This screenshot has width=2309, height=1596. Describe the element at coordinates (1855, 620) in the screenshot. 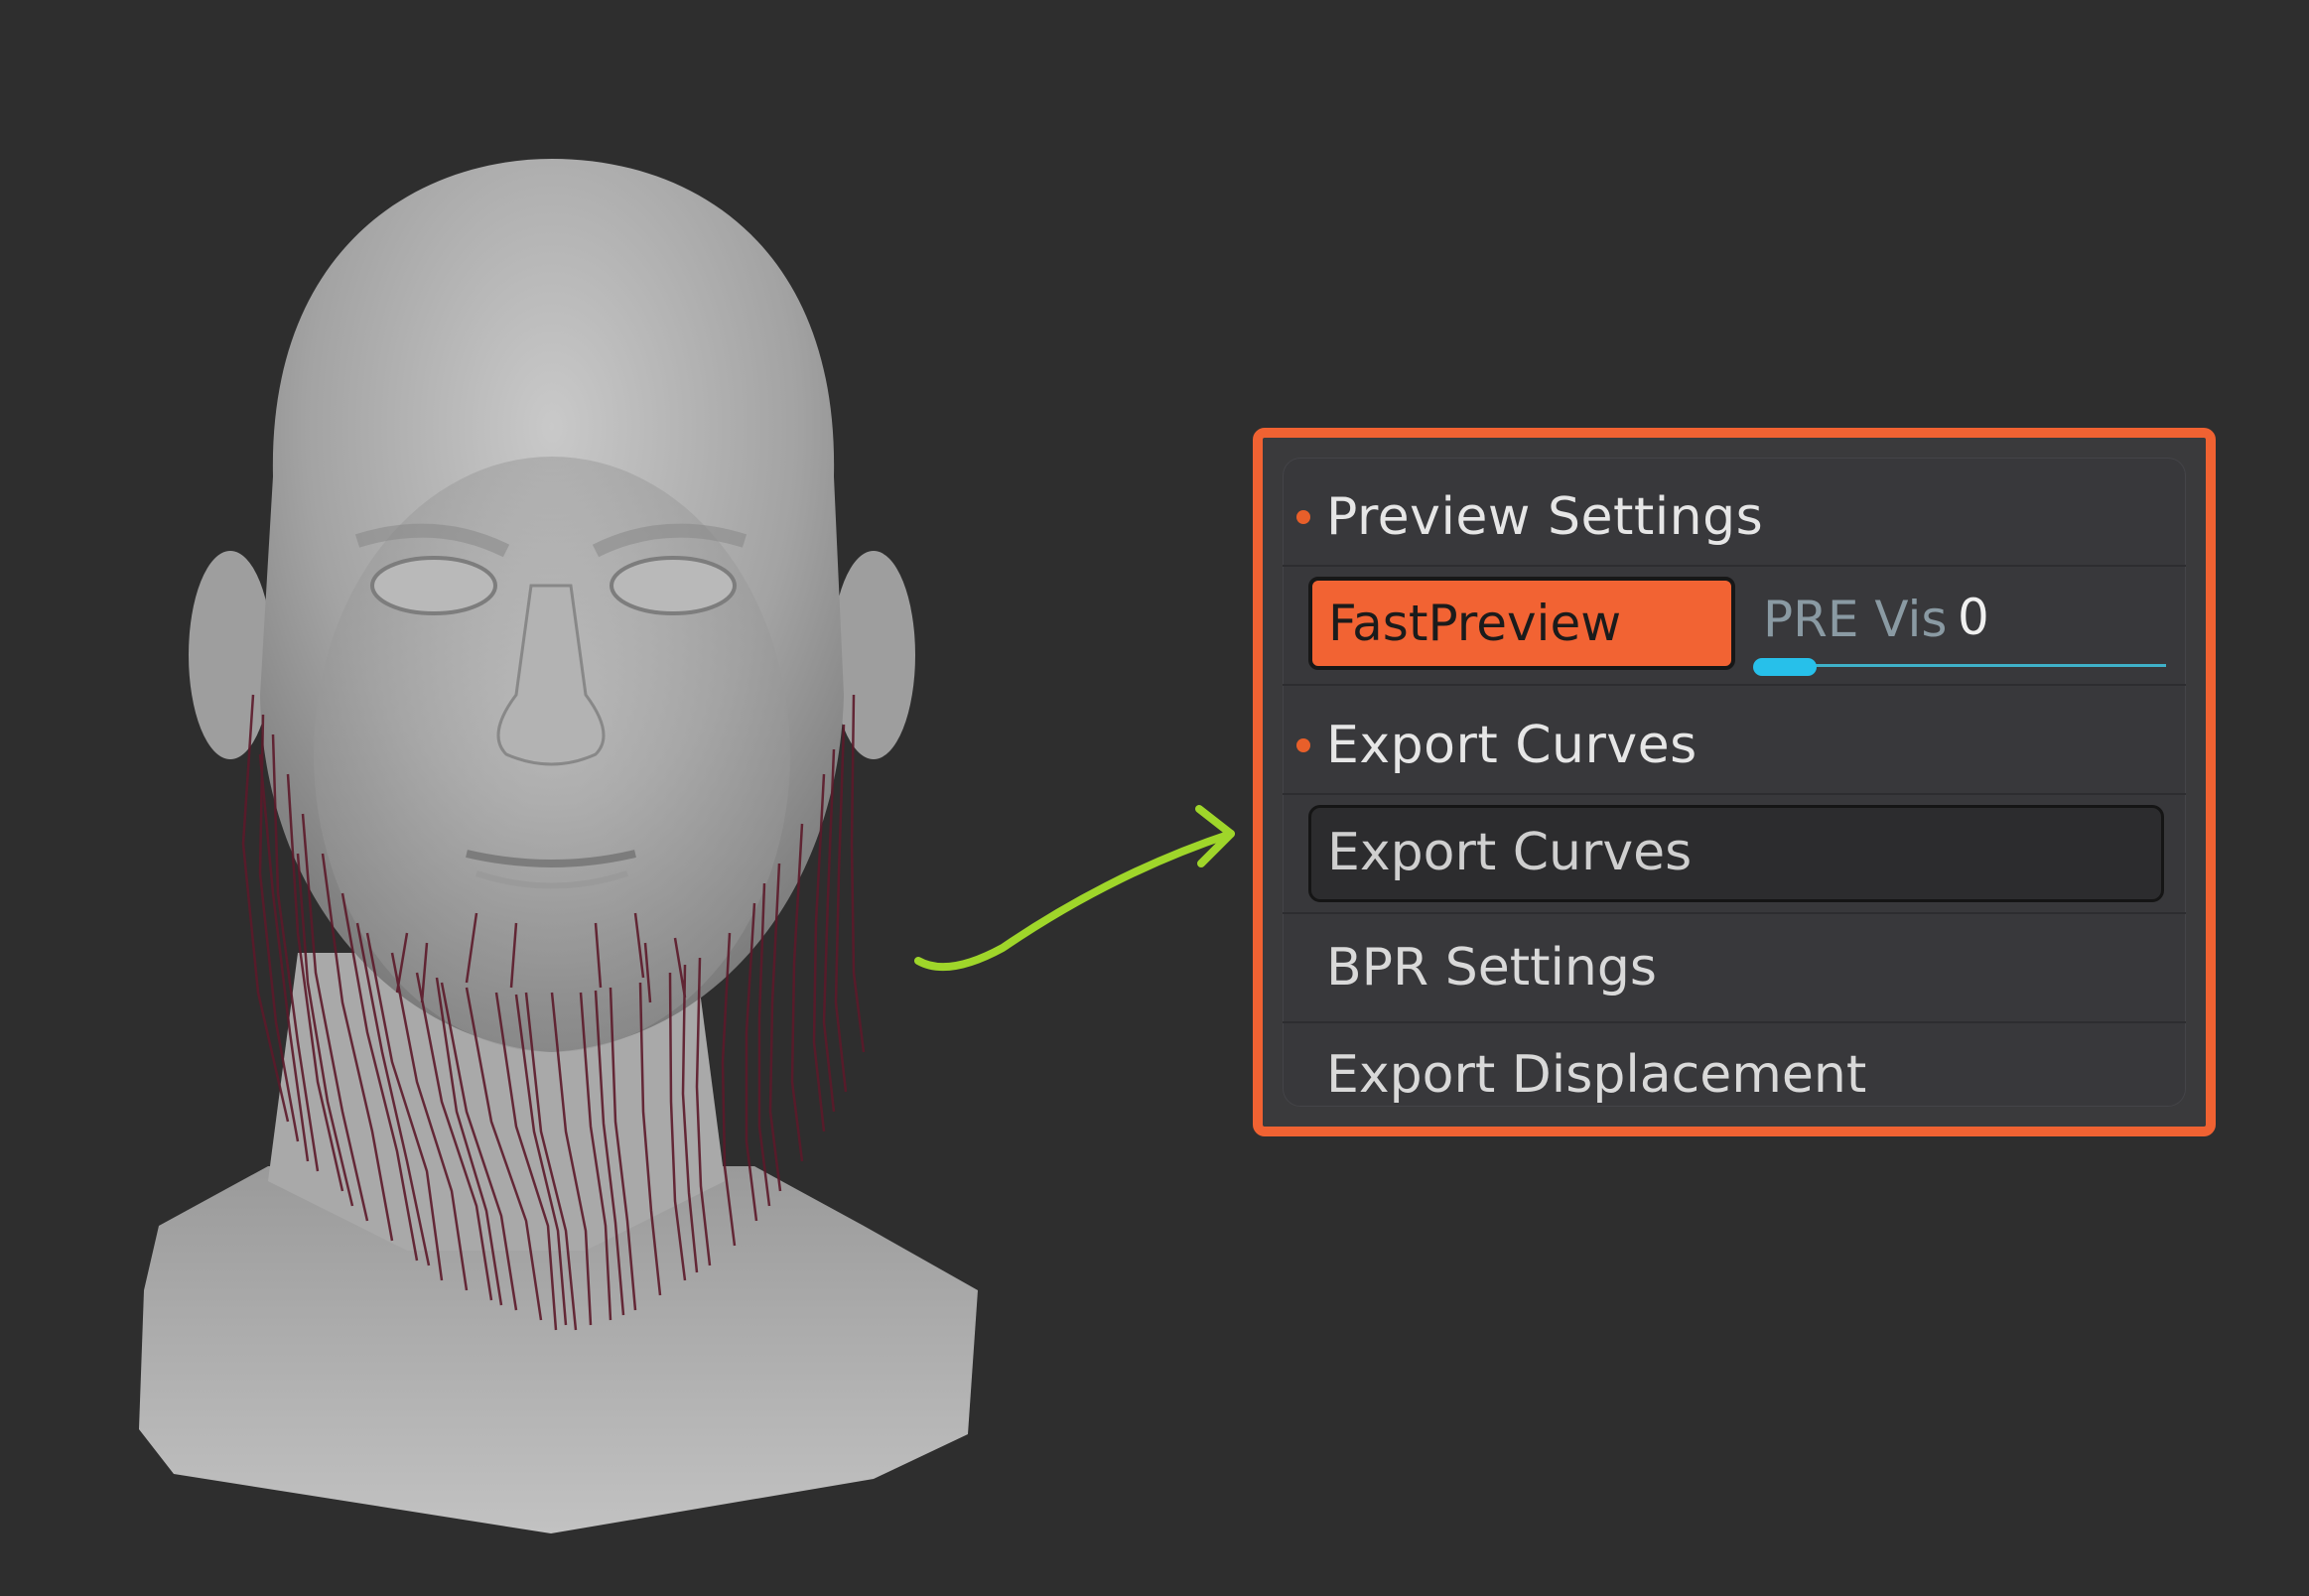

I see `pre-vis-label: PRE Vis` at that location.